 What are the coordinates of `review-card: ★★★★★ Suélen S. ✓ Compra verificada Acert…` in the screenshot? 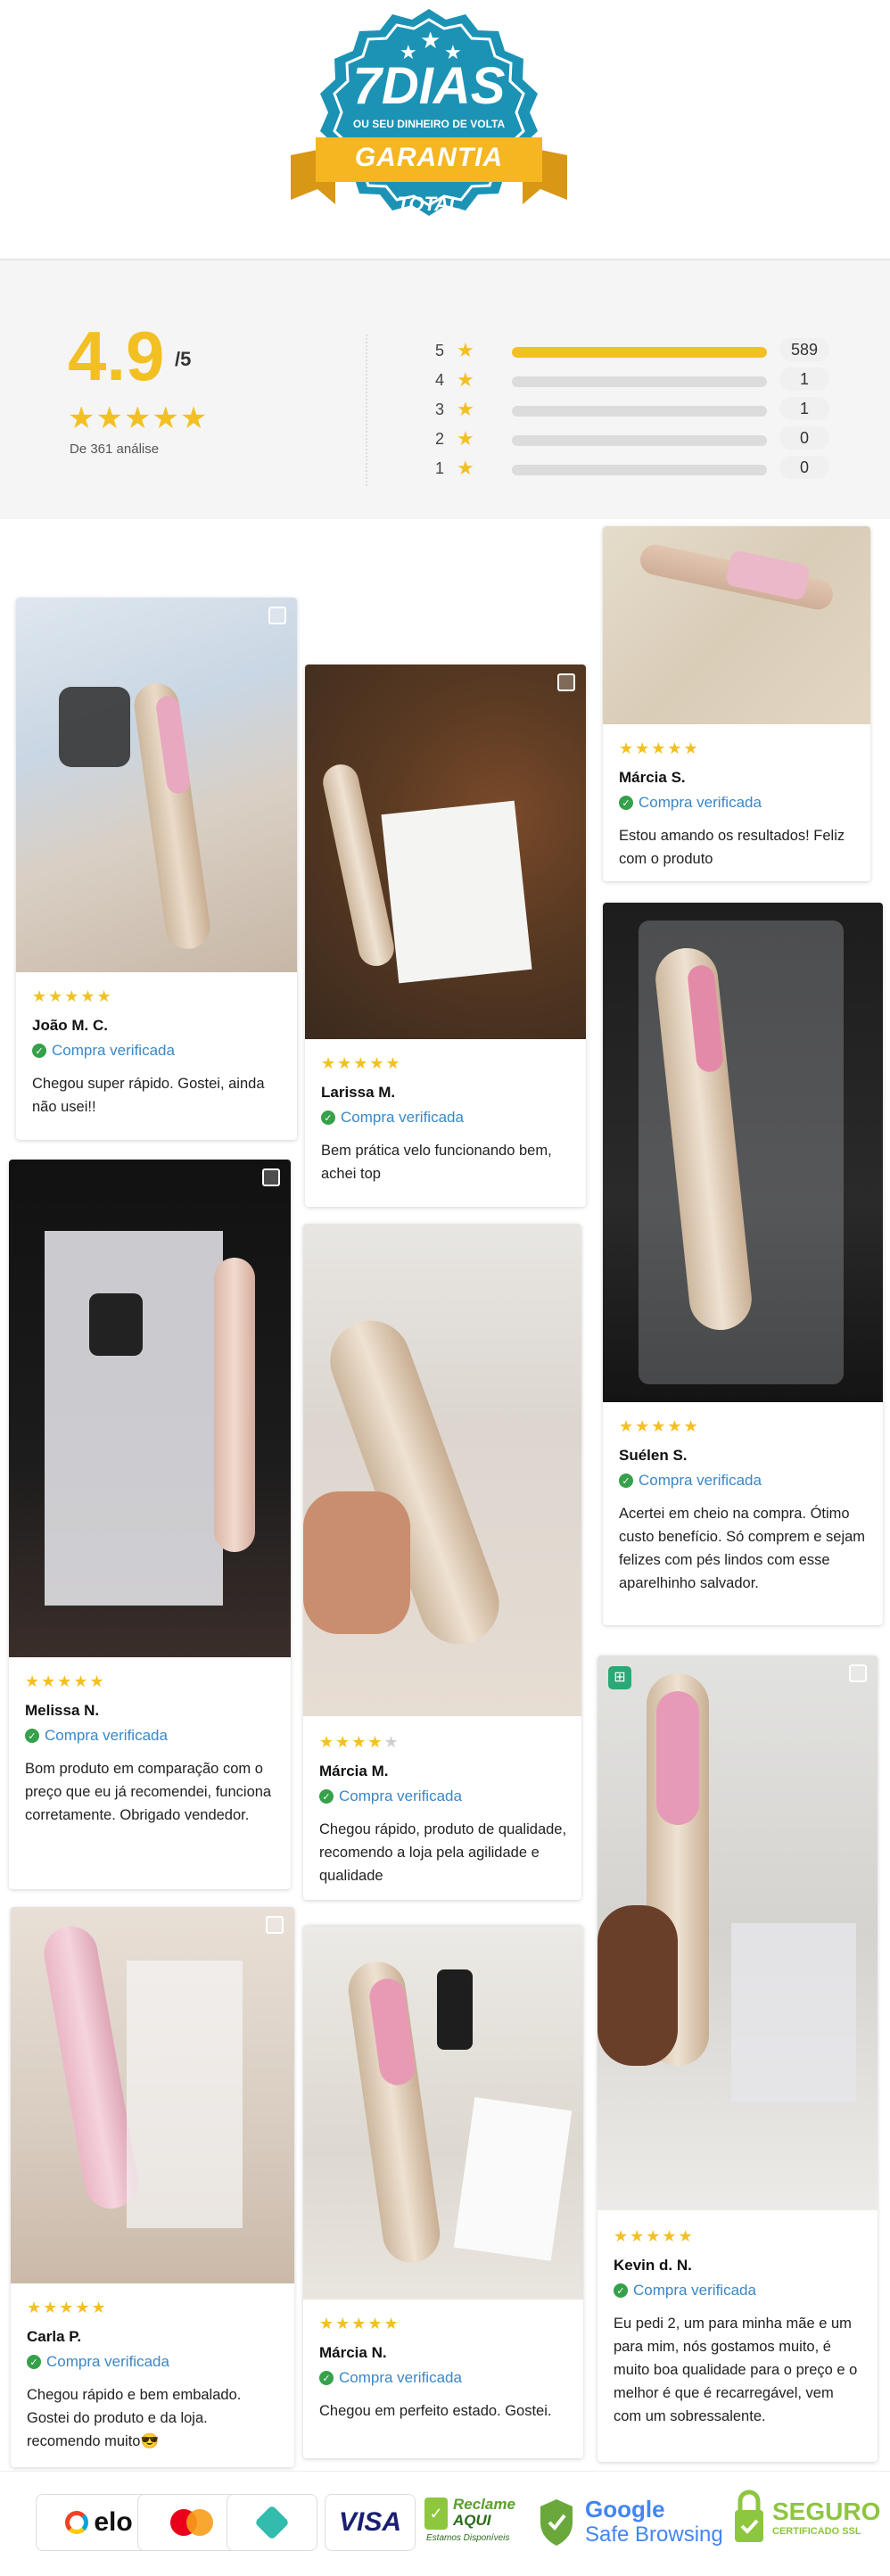 It's located at (743, 1264).